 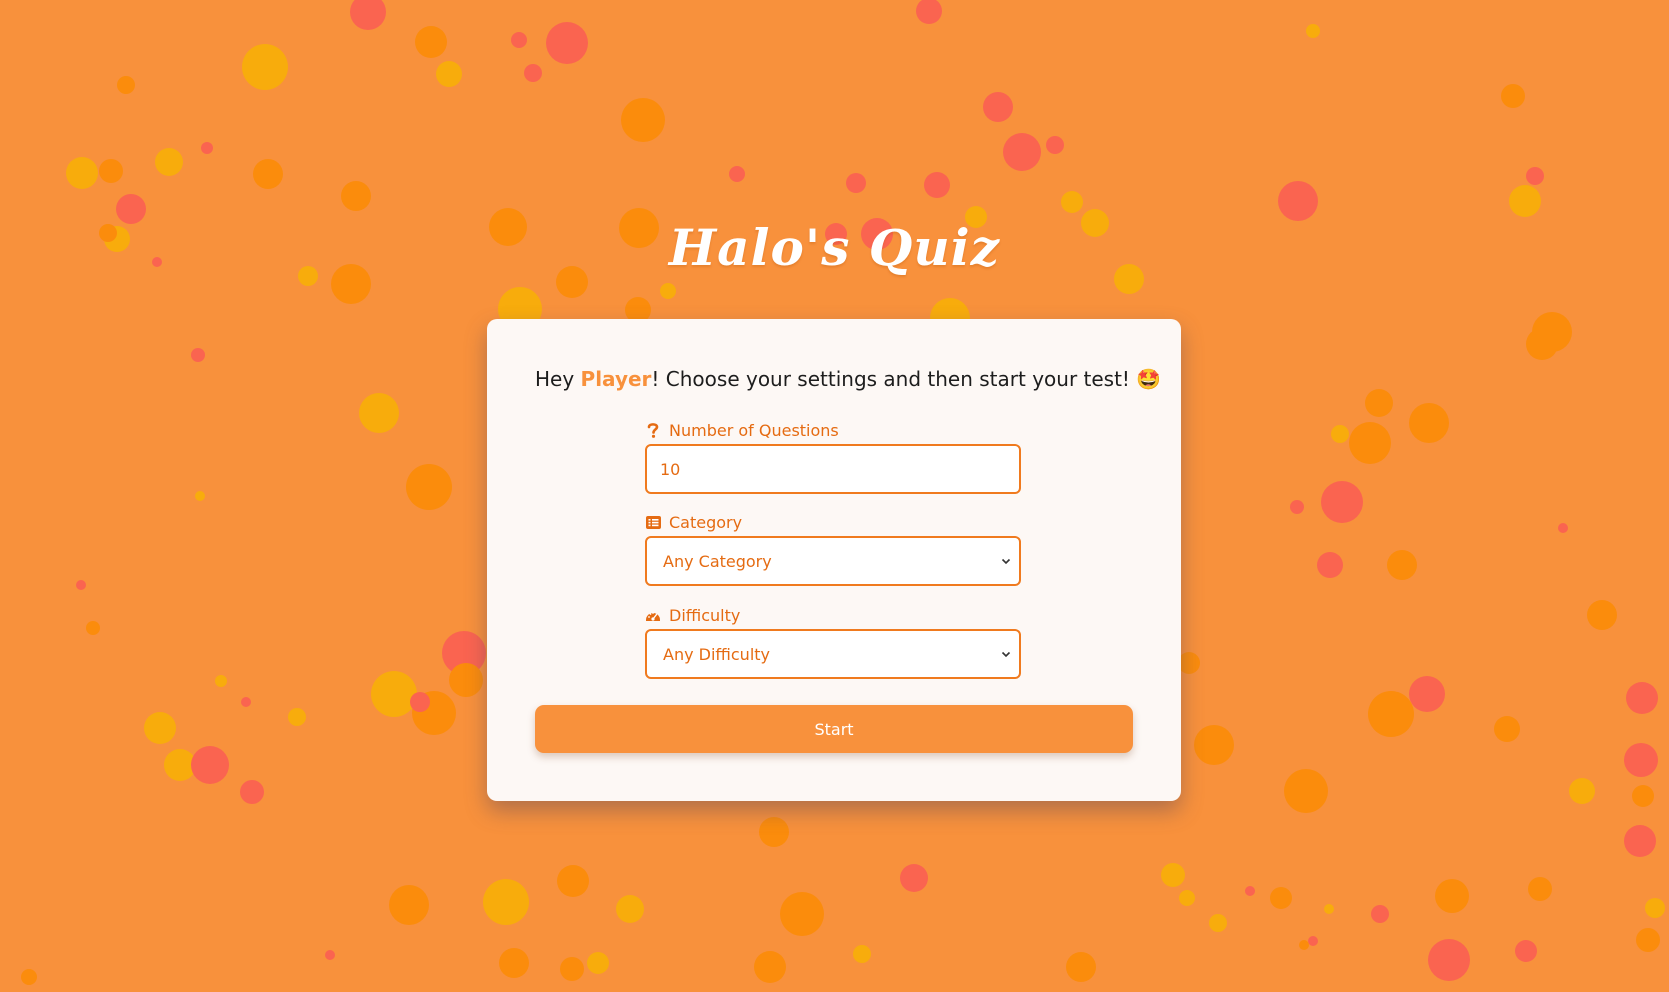 I want to click on chevron-down-icon, so click(x=1006, y=654).